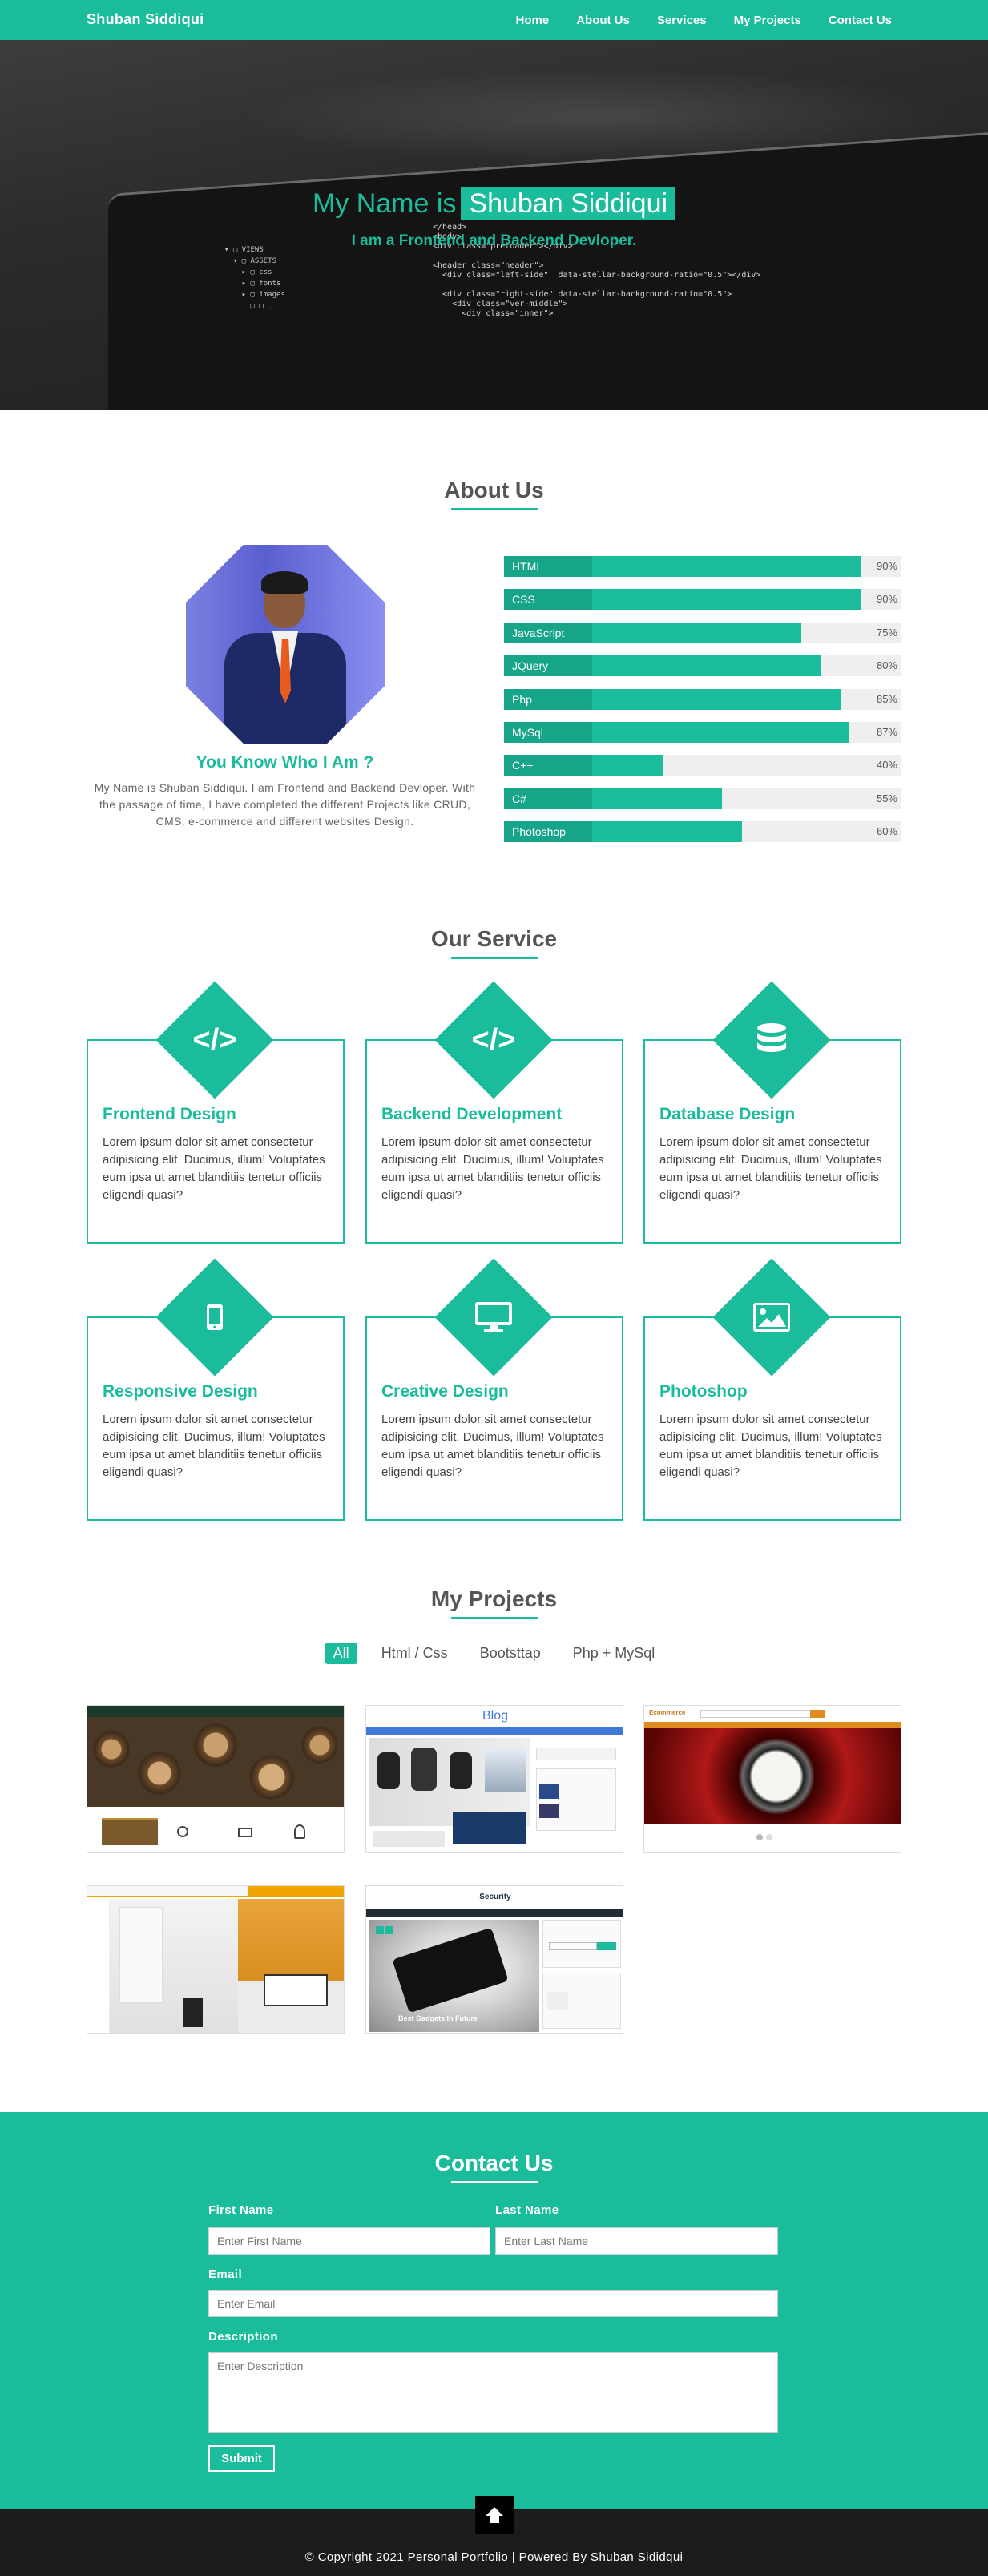 The image size is (988, 2576). I want to click on projects-heading: My Projects, so click(494, 1602).